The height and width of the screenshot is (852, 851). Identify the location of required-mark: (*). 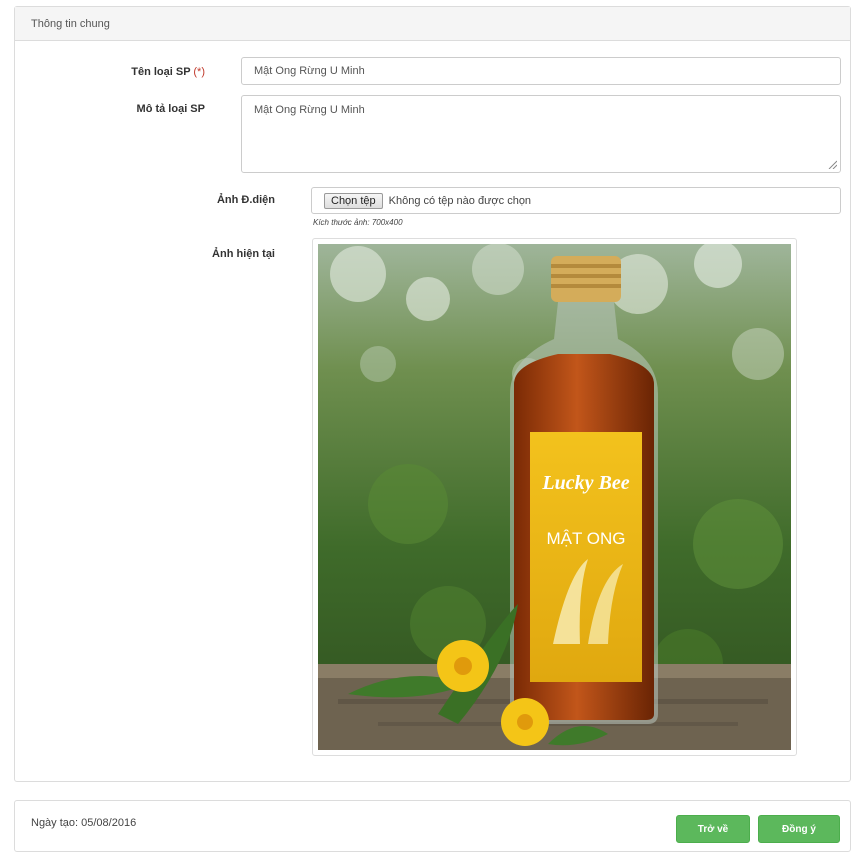
(199, 72).